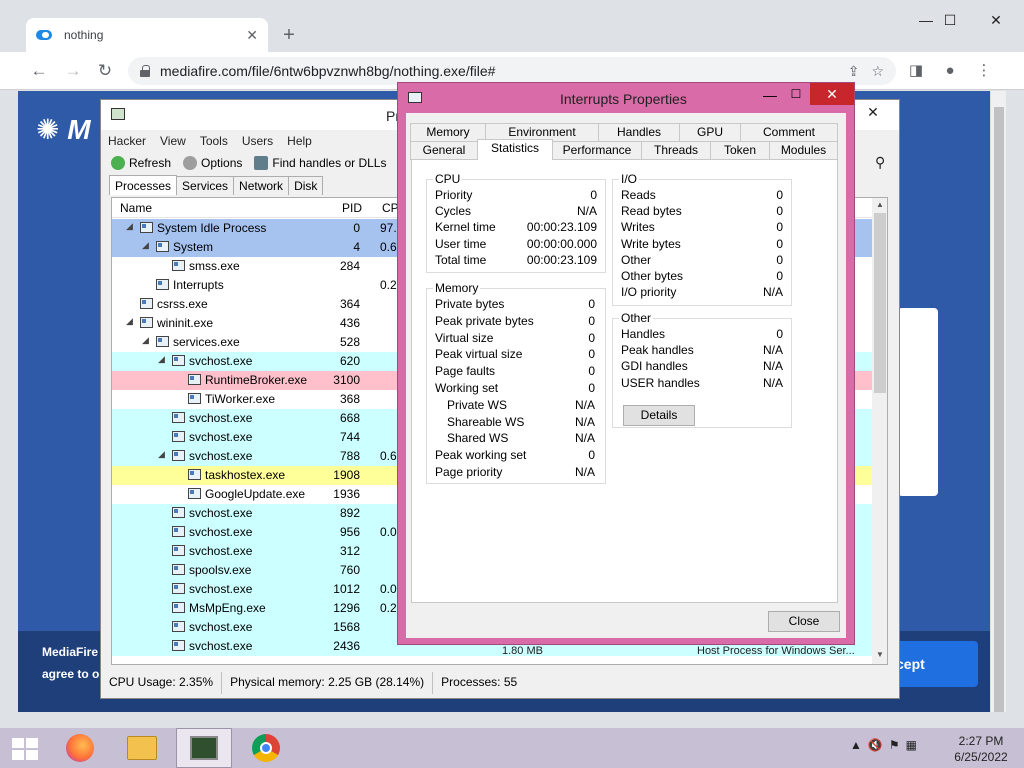 The width and height of the screenshot is (1024, 768). Describe the element at coordinates (789, 132) in the screenshot. I see `tab-comment: Comment` at that location.